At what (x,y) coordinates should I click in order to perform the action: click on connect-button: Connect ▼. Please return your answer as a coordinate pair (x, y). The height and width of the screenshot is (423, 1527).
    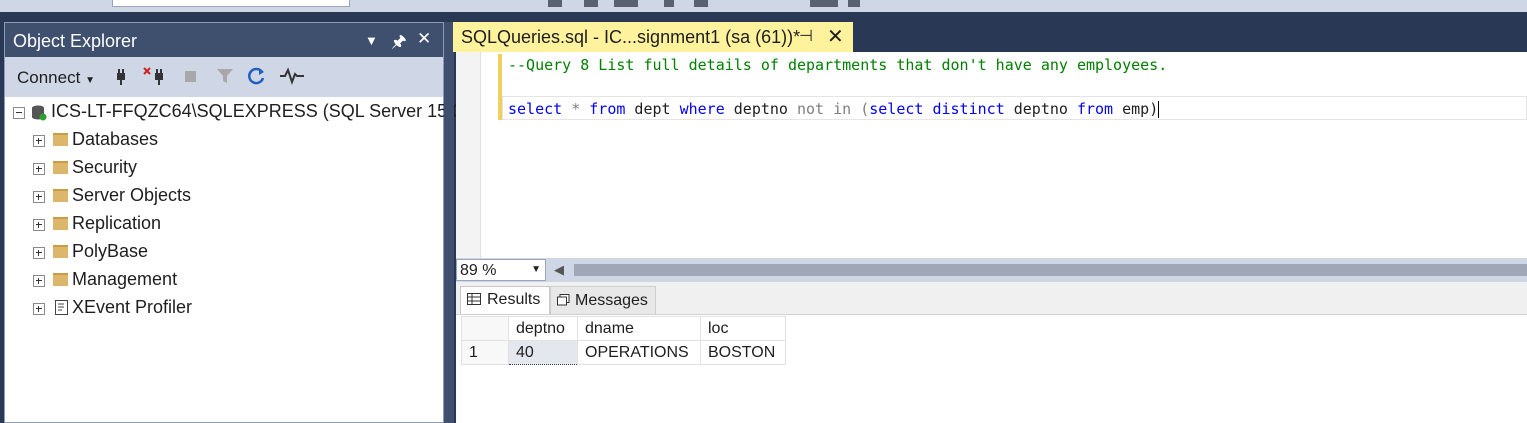
    Looking at the image, I should click on (56, 78).